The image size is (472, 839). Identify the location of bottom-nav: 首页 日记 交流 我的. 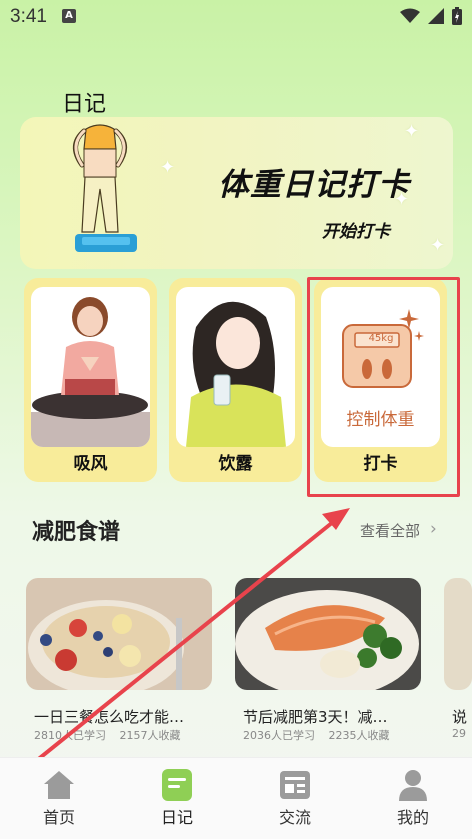
(236, 798).